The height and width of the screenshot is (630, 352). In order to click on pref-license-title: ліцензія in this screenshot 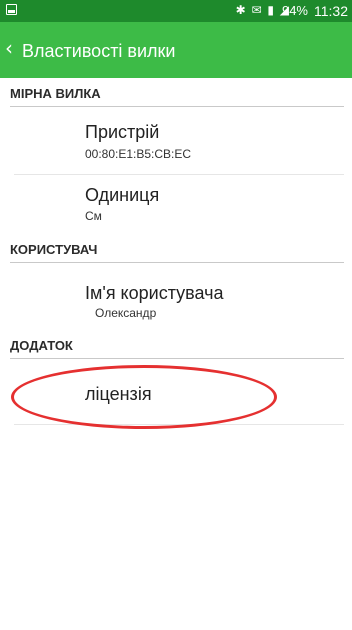, I will do `click(118, 394)`.